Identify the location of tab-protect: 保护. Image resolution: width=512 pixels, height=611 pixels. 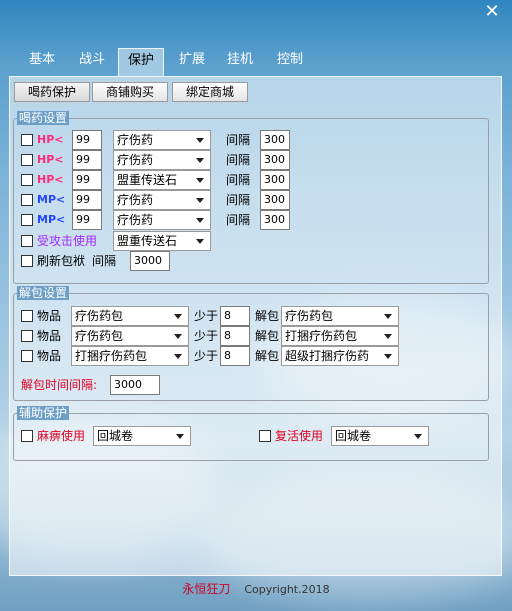
(141, 62).